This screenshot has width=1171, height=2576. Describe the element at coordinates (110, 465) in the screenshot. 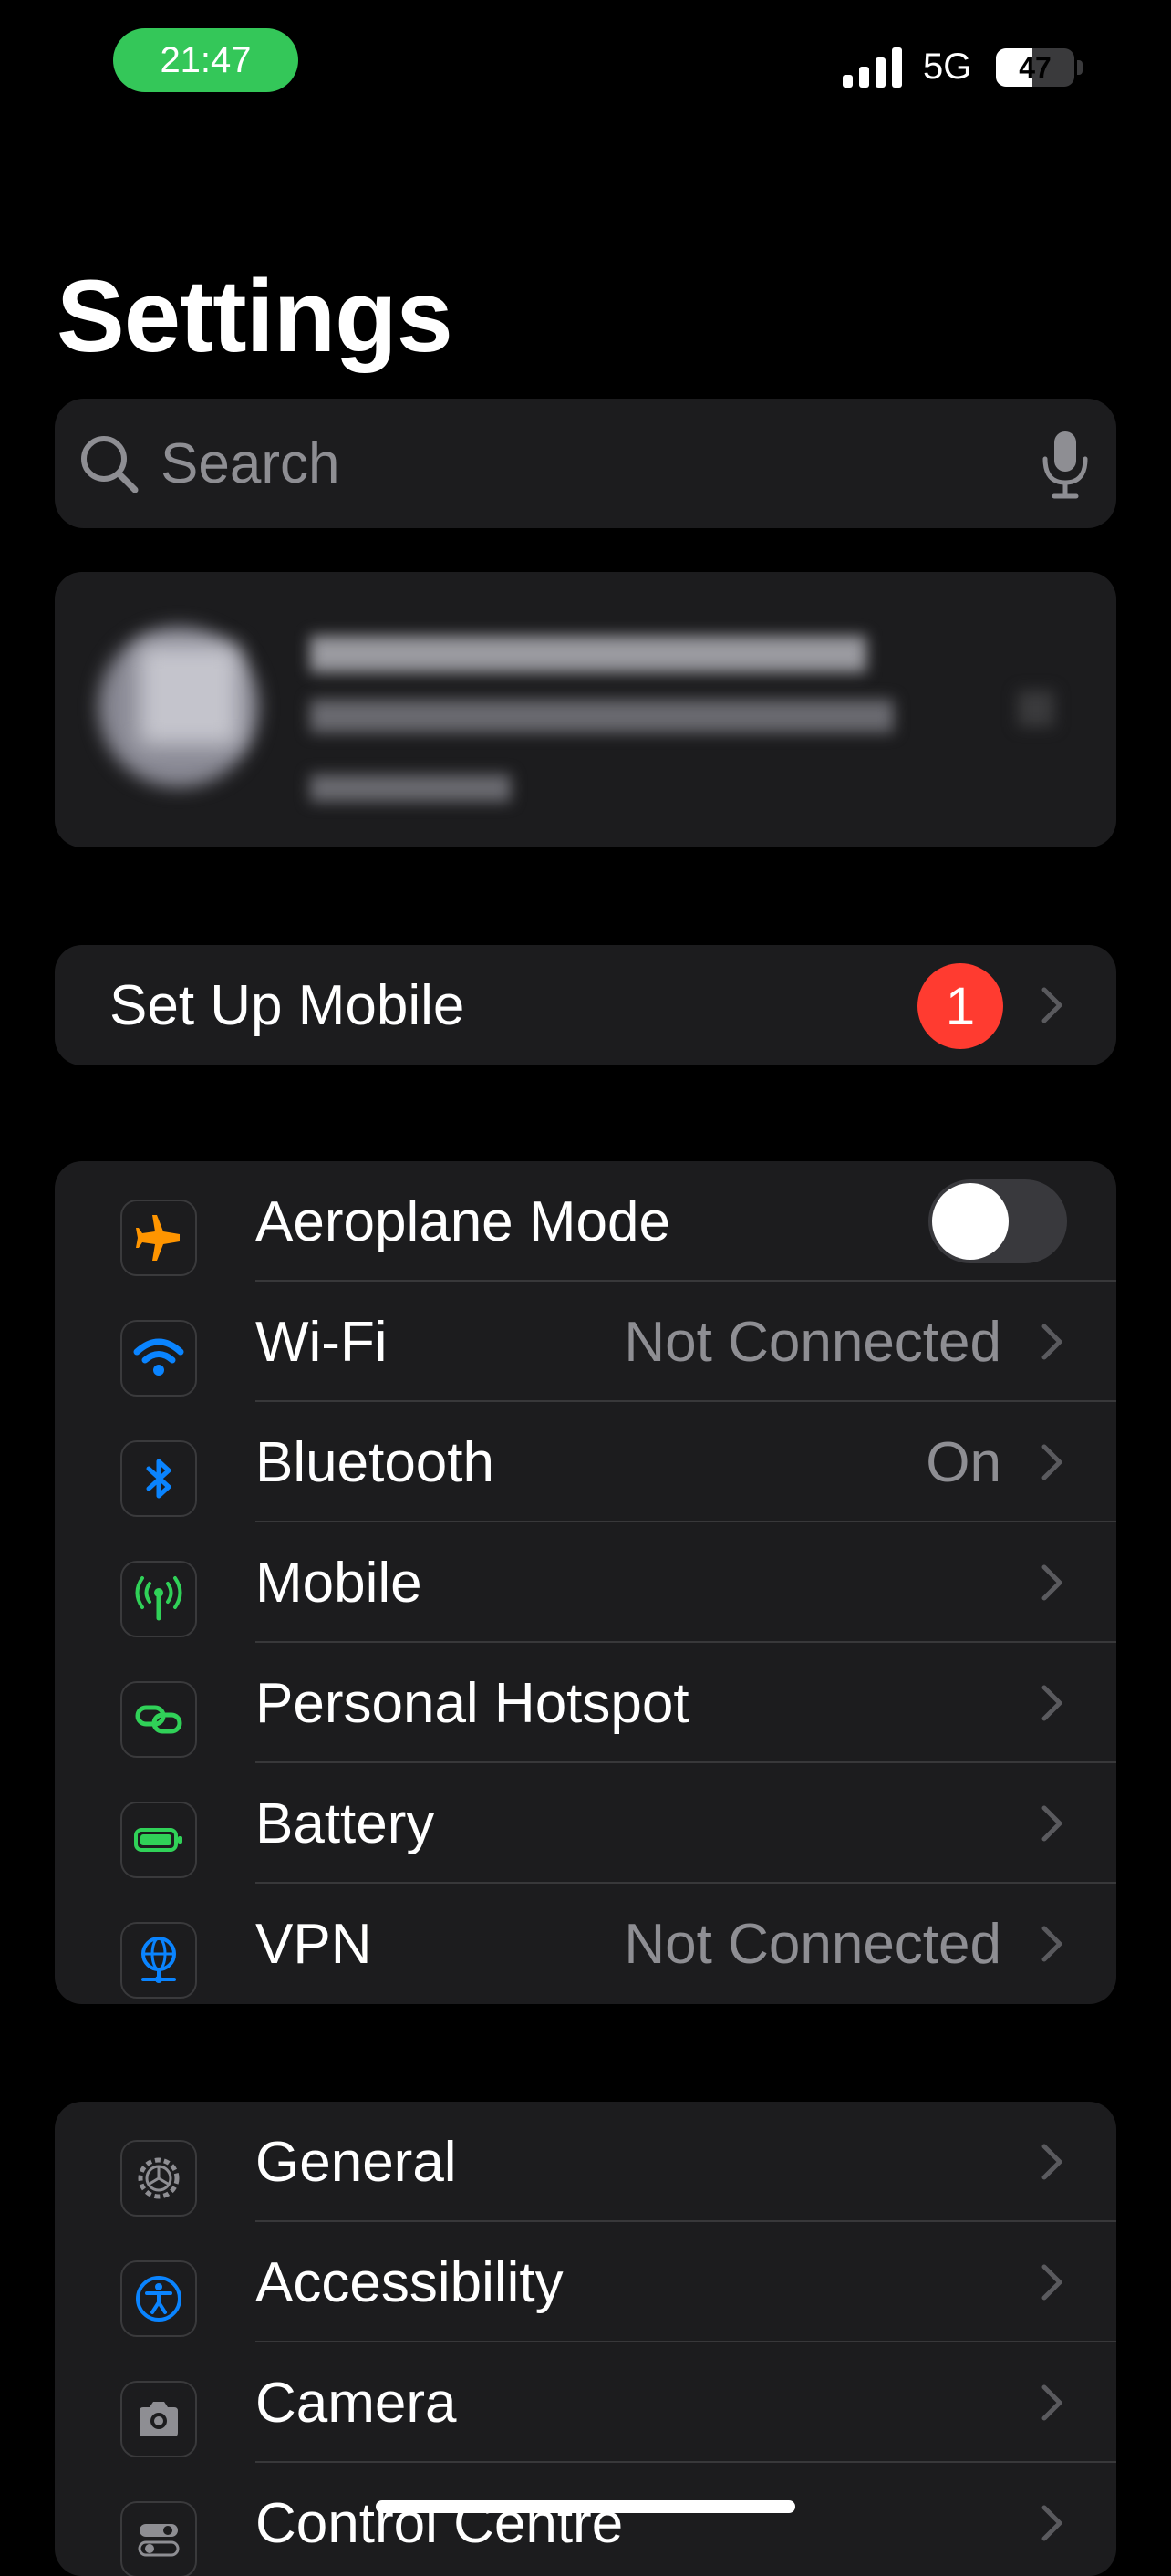

I see `search-icon` at that location.